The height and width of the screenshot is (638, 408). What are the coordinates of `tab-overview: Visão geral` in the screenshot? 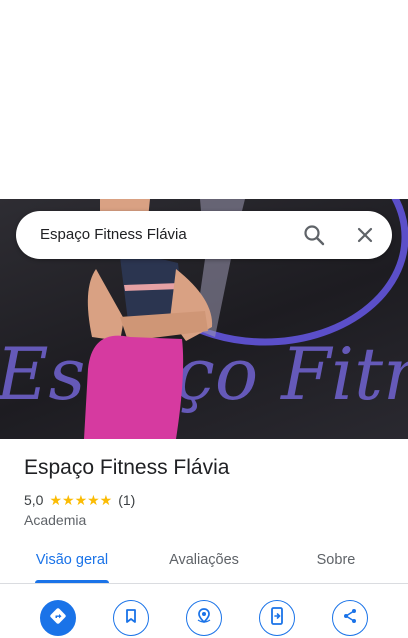 It's located at (72, 562).